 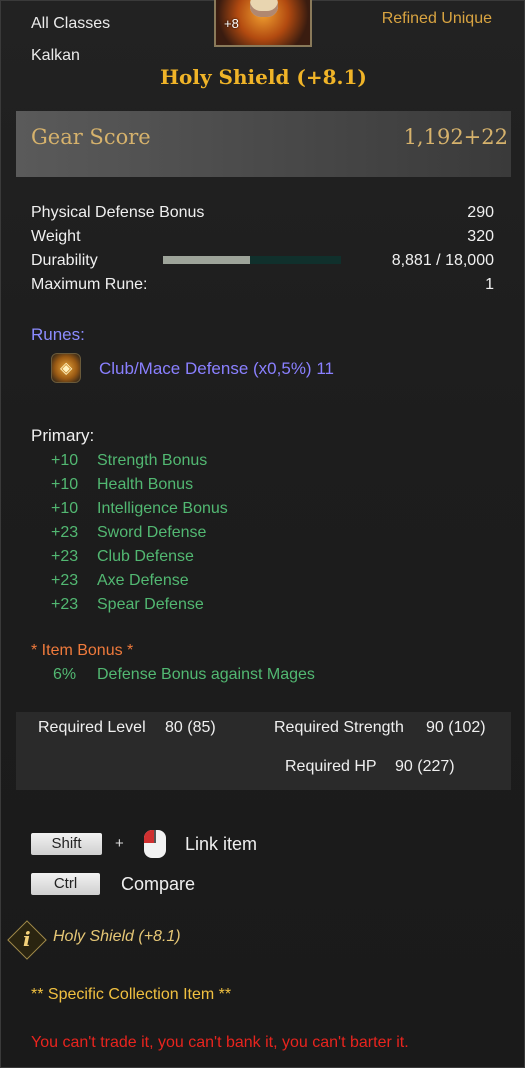 What do you see at coordinates (89, 284) in the screenshot?
I see `stat-label: Maximum Rune:` at bounding box center [89, 284].